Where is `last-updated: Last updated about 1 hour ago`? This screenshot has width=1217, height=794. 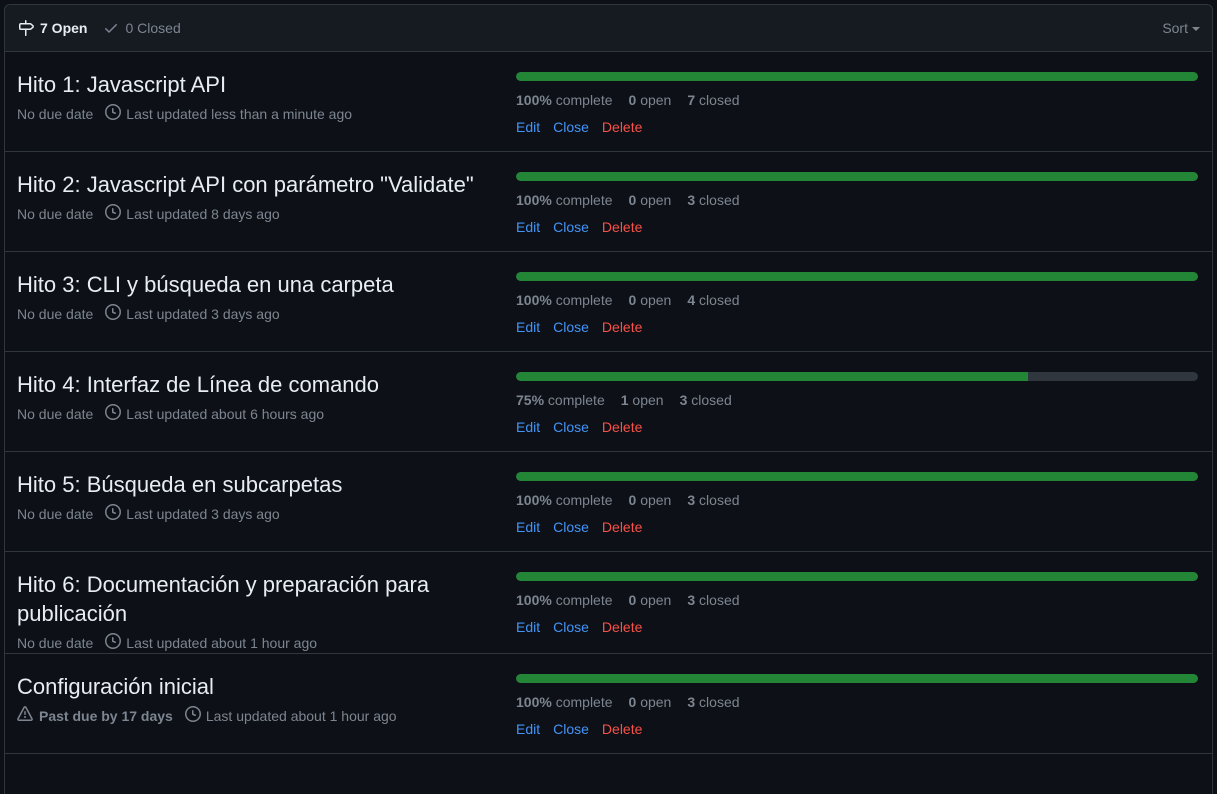
last-updated: Last updated about 1 hour ago is located at coordinates (290, 716).